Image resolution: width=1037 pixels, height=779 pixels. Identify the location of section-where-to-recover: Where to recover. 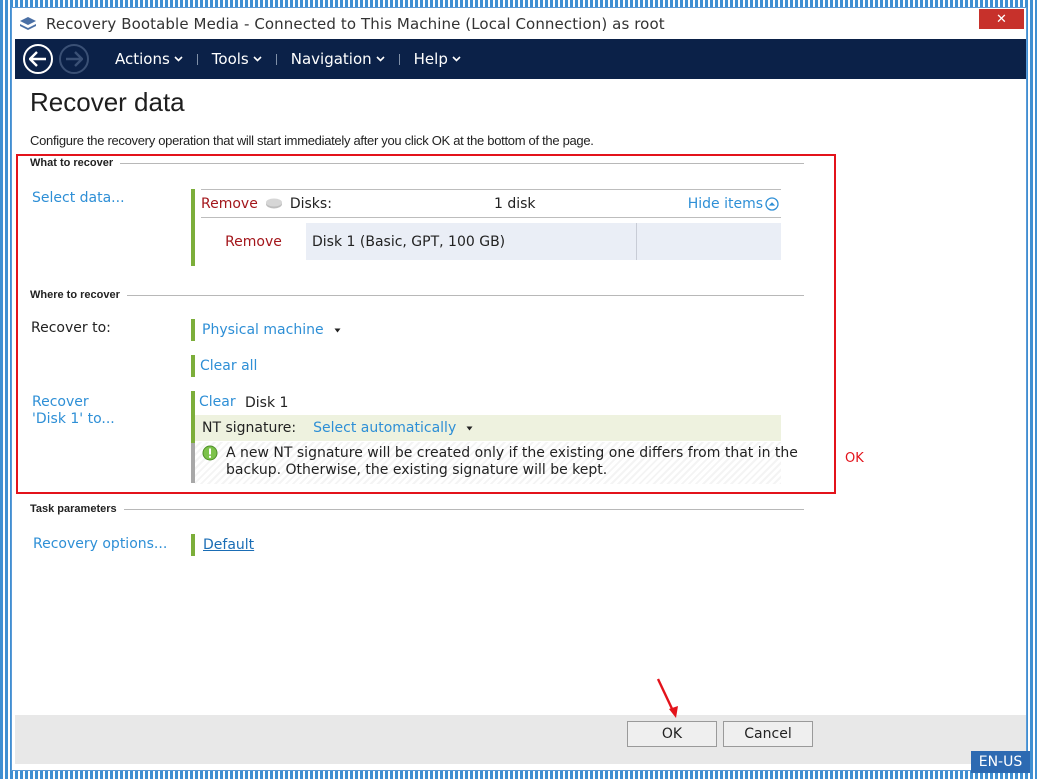
(417, 295).